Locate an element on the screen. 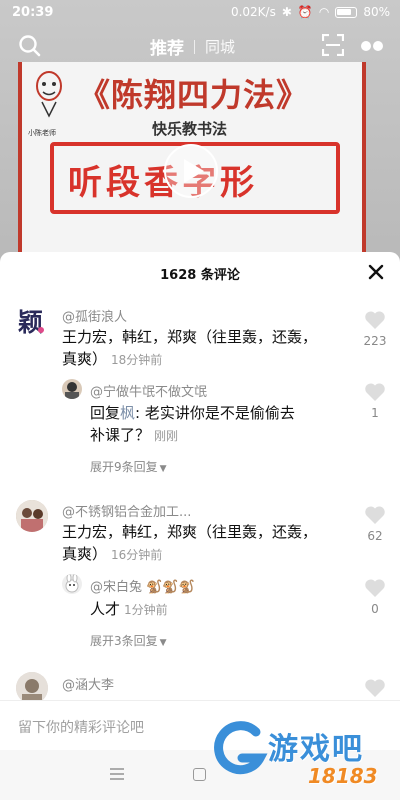 This screenshot has height=800, width=400. comment-input: 留下你的精彩评论吧 is located at coordinates (81, 727).